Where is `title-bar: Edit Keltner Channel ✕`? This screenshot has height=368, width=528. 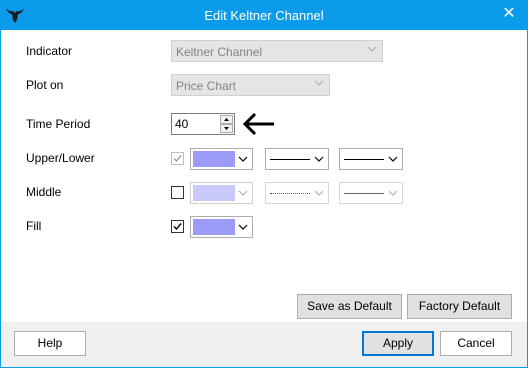 title-bar: Edit Keltner Channel ✕ is located at coordinates (264, 15).